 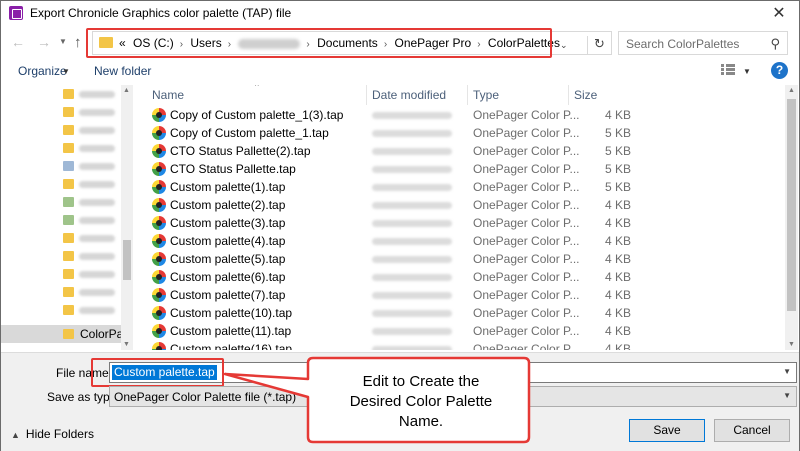 What do you see at coordinates (78, 42) in the screenshot?
I see `up-arrow-icon: ↑` at bounding box center [78, 42].